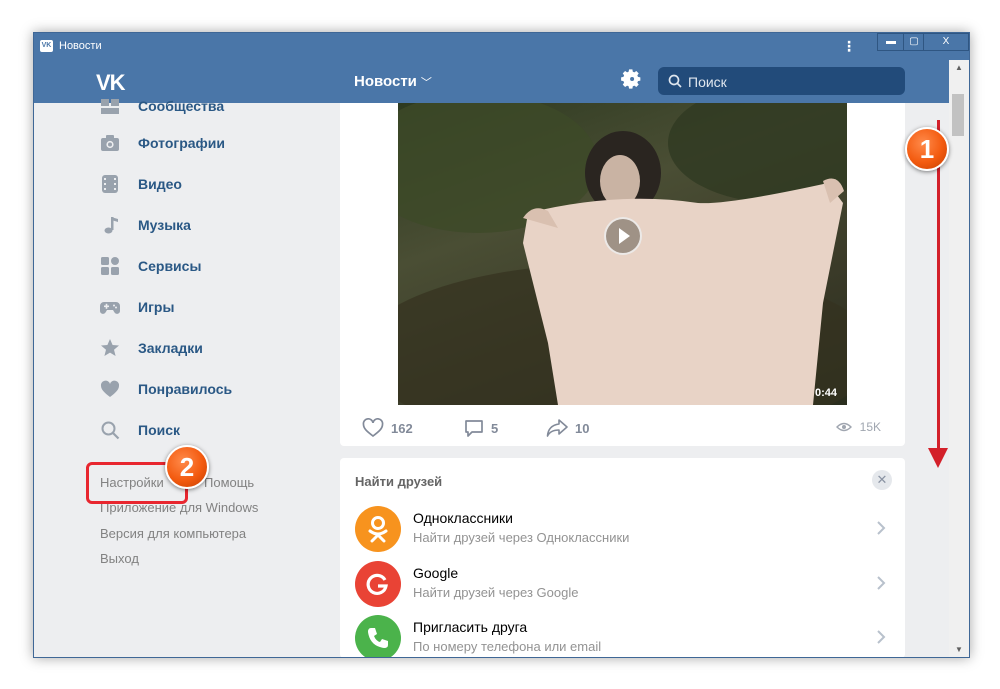 The image size is (1000, 689). Describe the element at coordinates (793, 82) in the screenshot. I see `search-input` at that location.